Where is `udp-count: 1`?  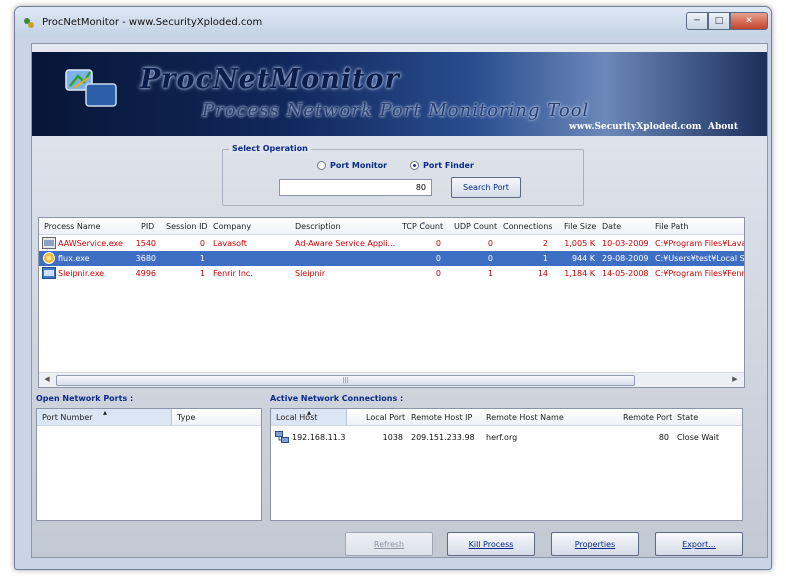
udp-count: 1 is located at coordinates (490, 273).